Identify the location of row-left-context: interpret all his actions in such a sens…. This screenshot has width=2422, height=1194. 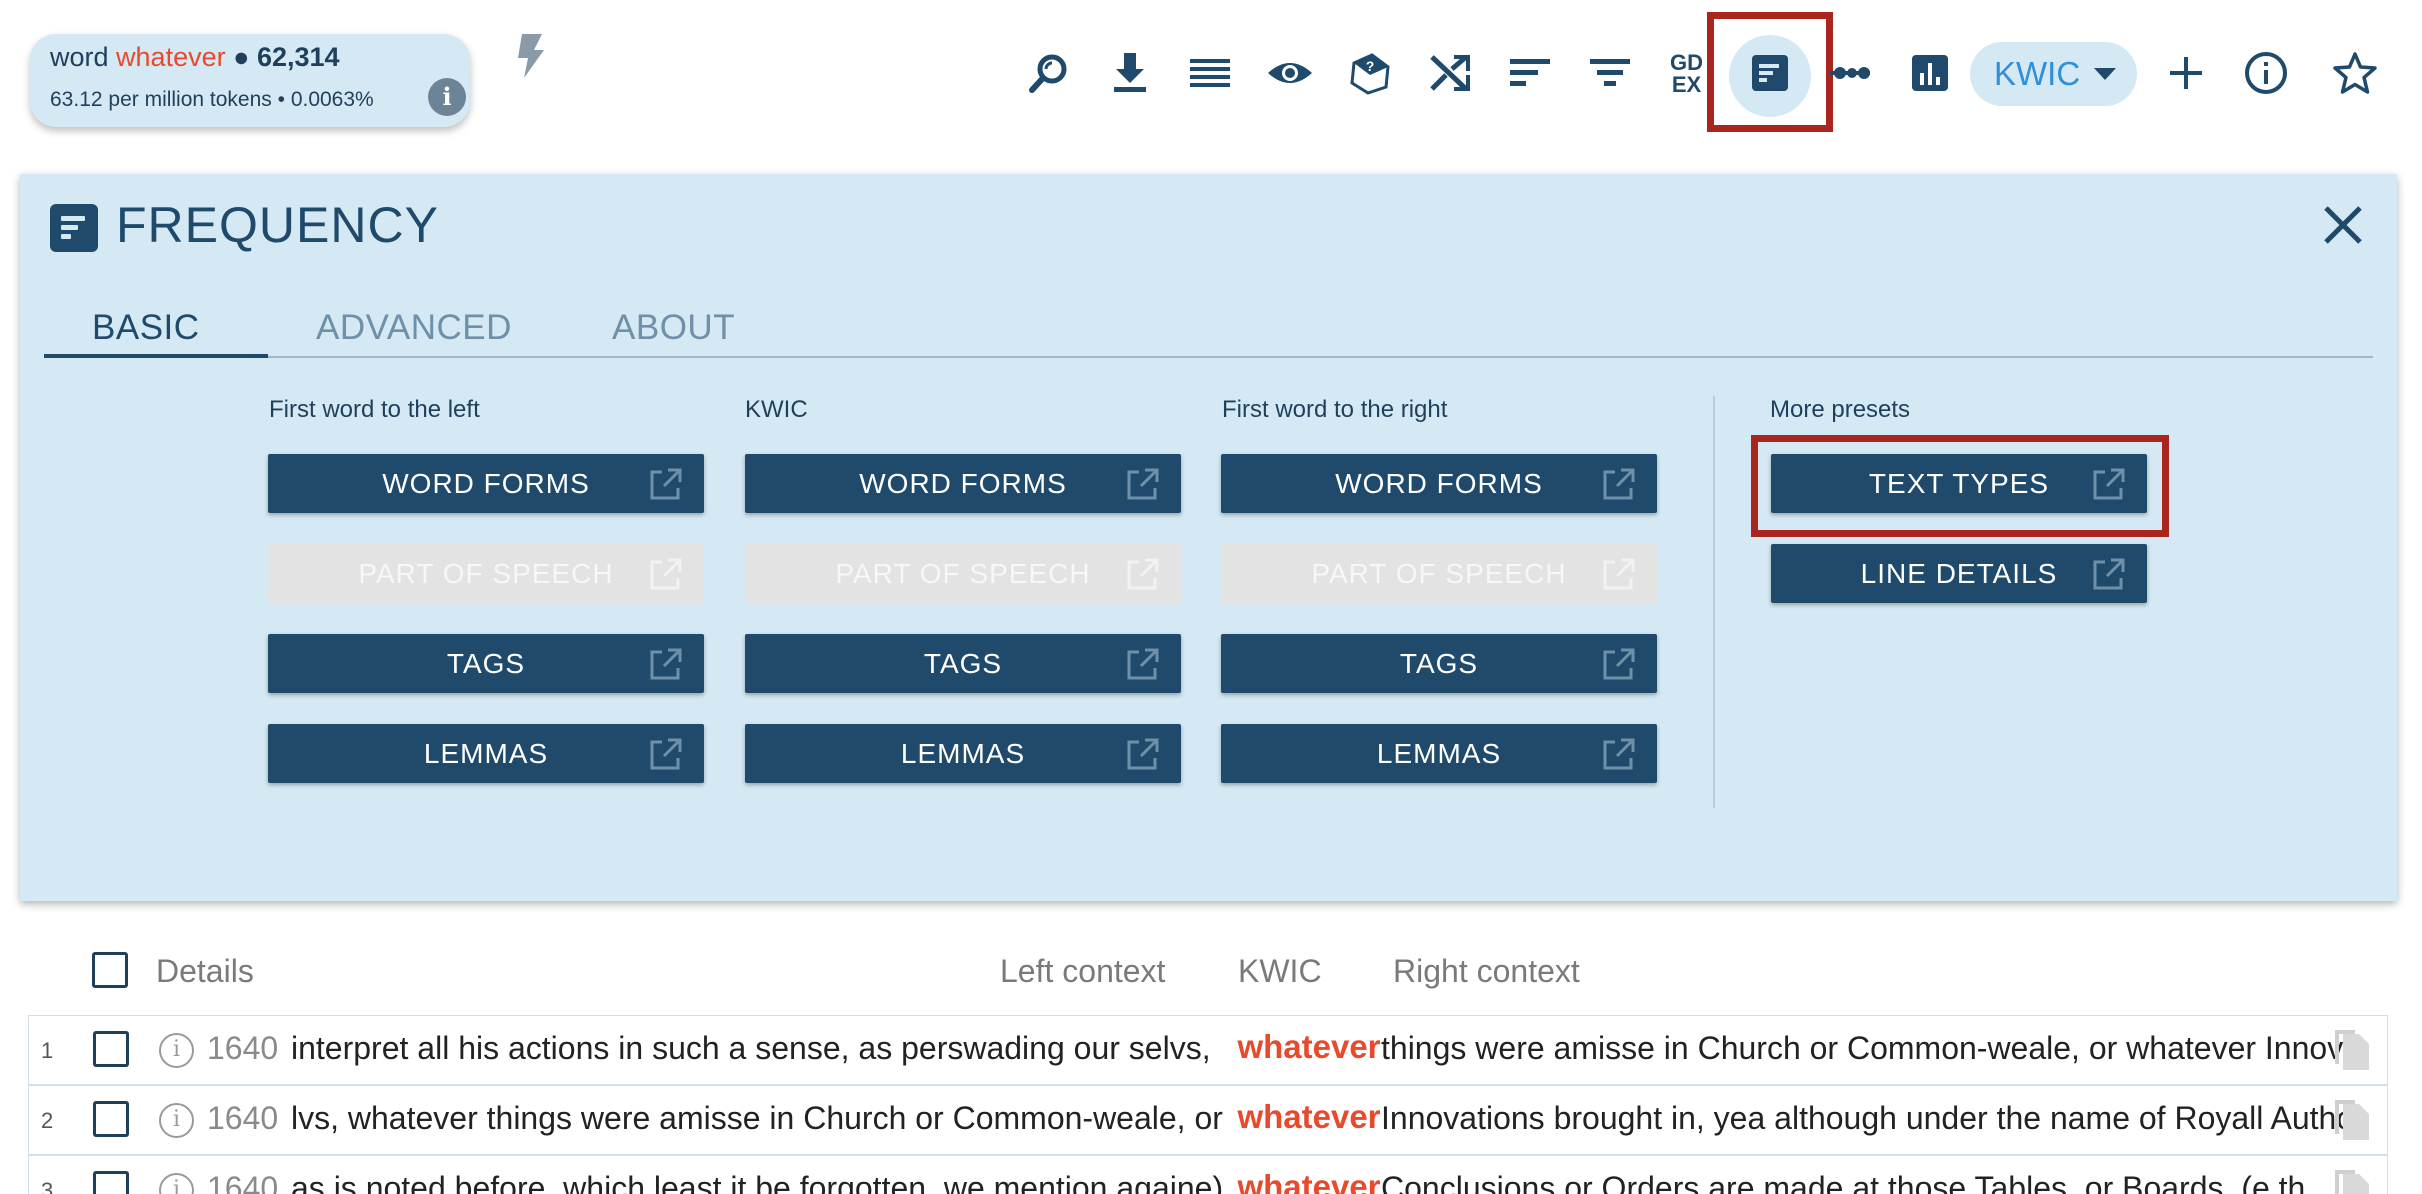
(751, 1048).